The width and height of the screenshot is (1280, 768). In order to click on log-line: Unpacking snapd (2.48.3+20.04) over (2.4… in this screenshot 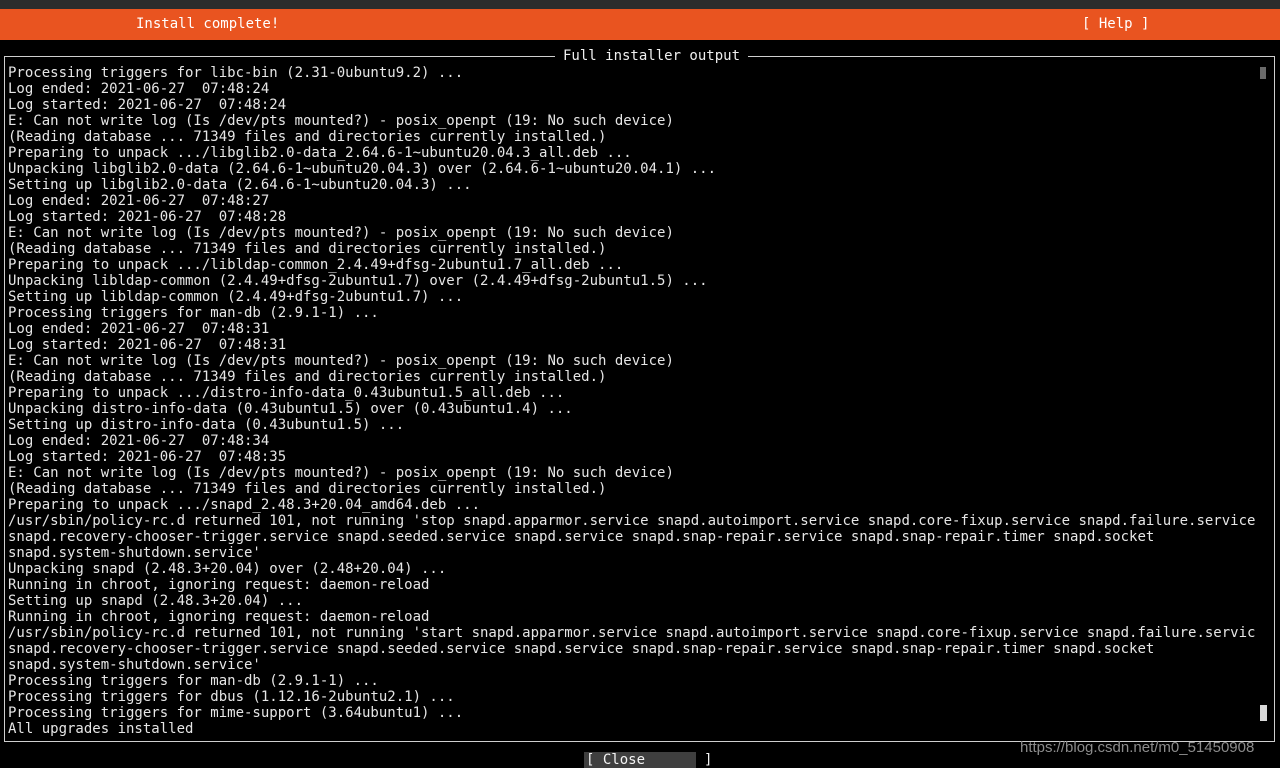, I will do `click(227, 569)`.